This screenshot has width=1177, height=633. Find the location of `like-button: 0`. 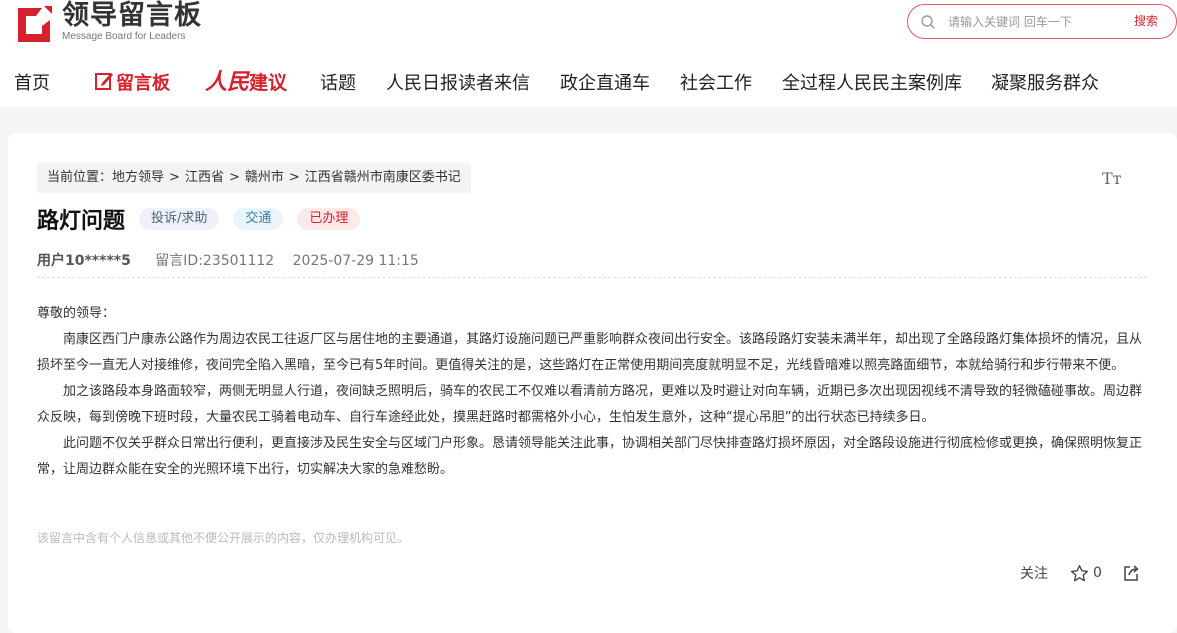

like-button: 0 is located at coordinates (1086, 573).